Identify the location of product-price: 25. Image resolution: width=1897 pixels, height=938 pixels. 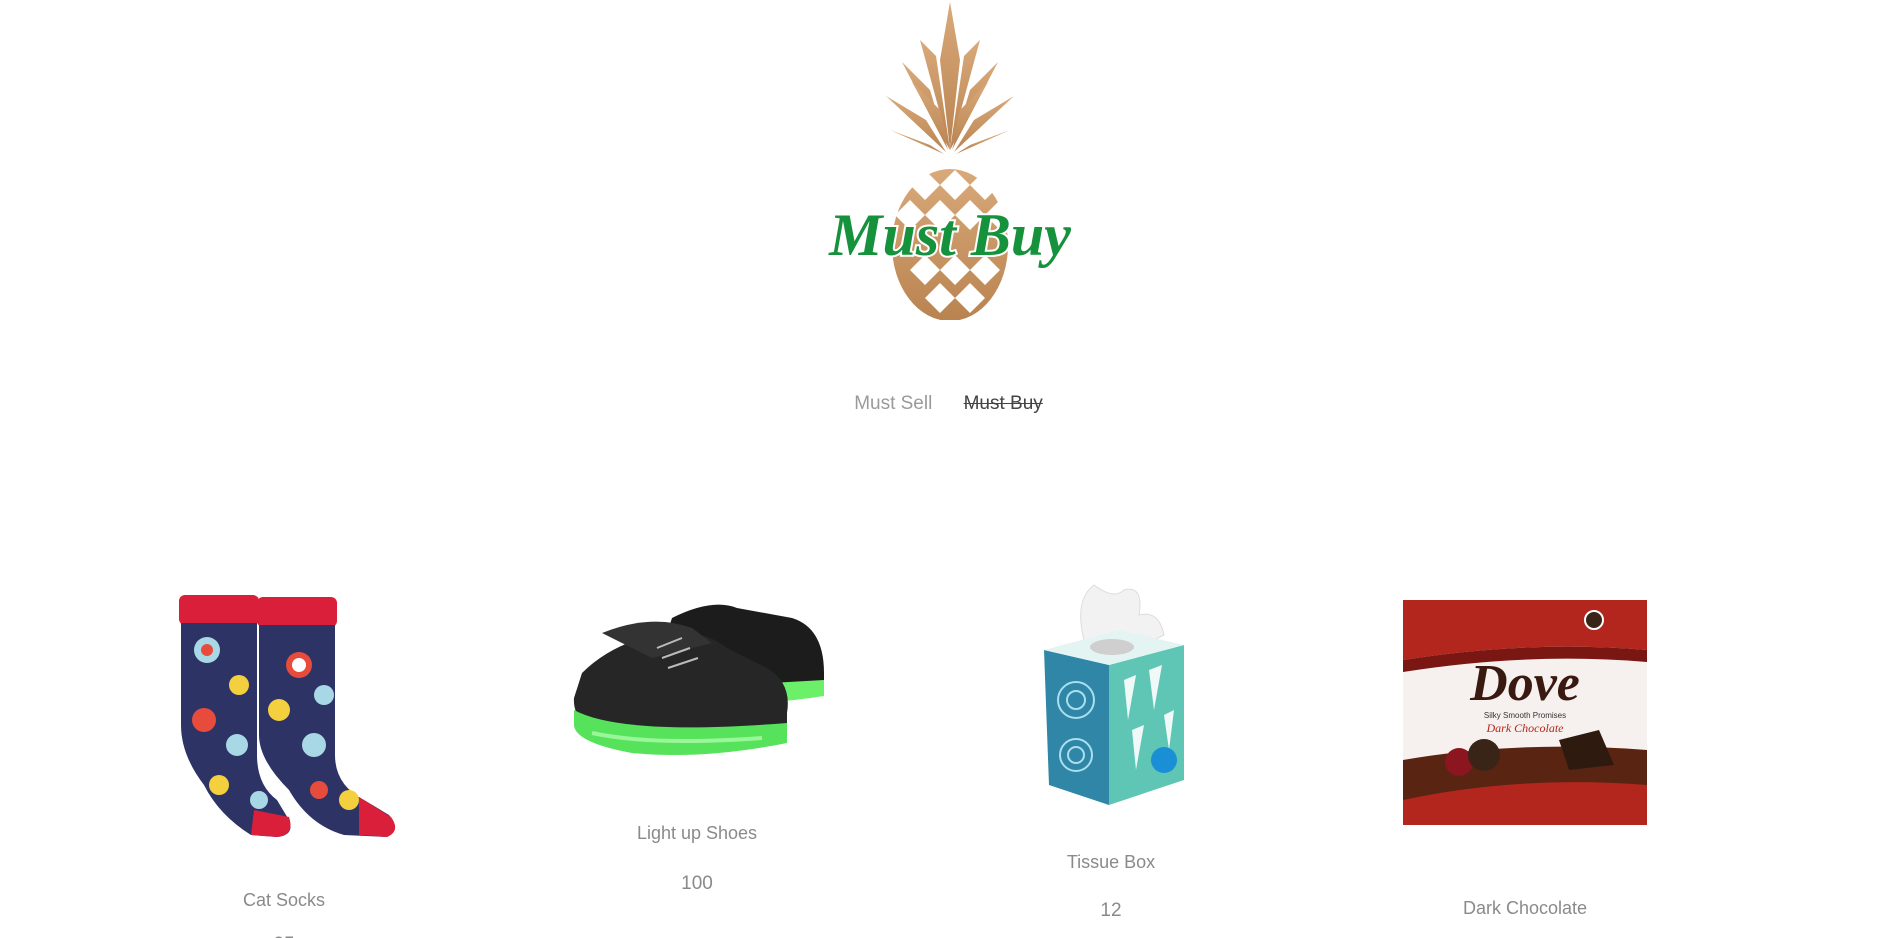
(284, 936).